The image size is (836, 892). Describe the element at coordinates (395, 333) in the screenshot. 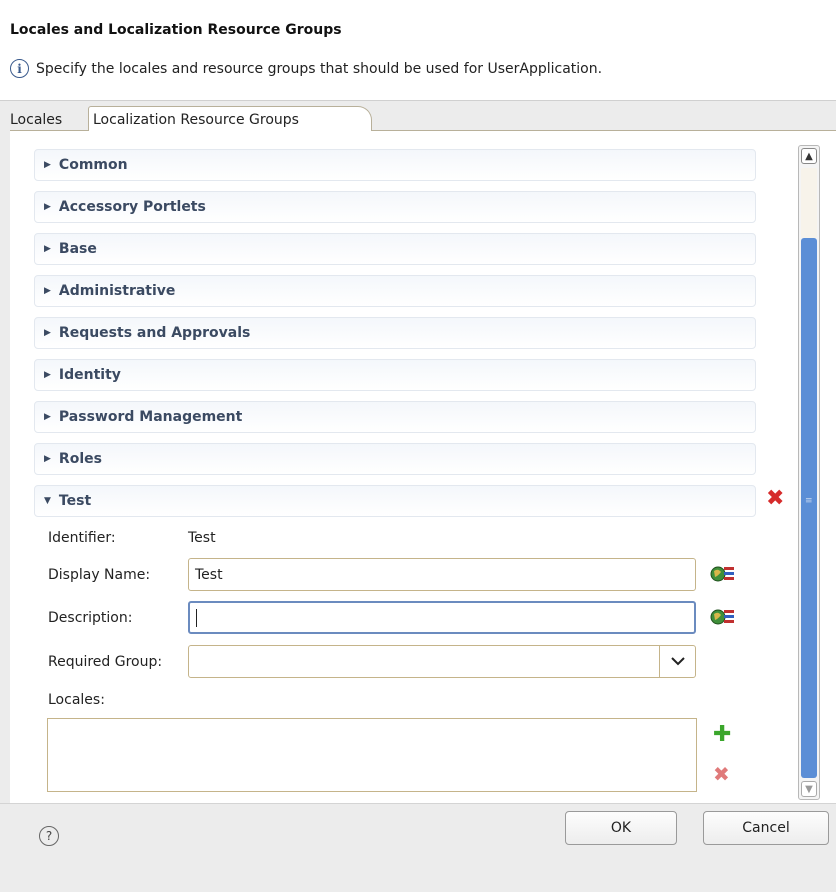

I see `group-header-requests-and-approvals: ▶ Requests and Approvals` at that location.